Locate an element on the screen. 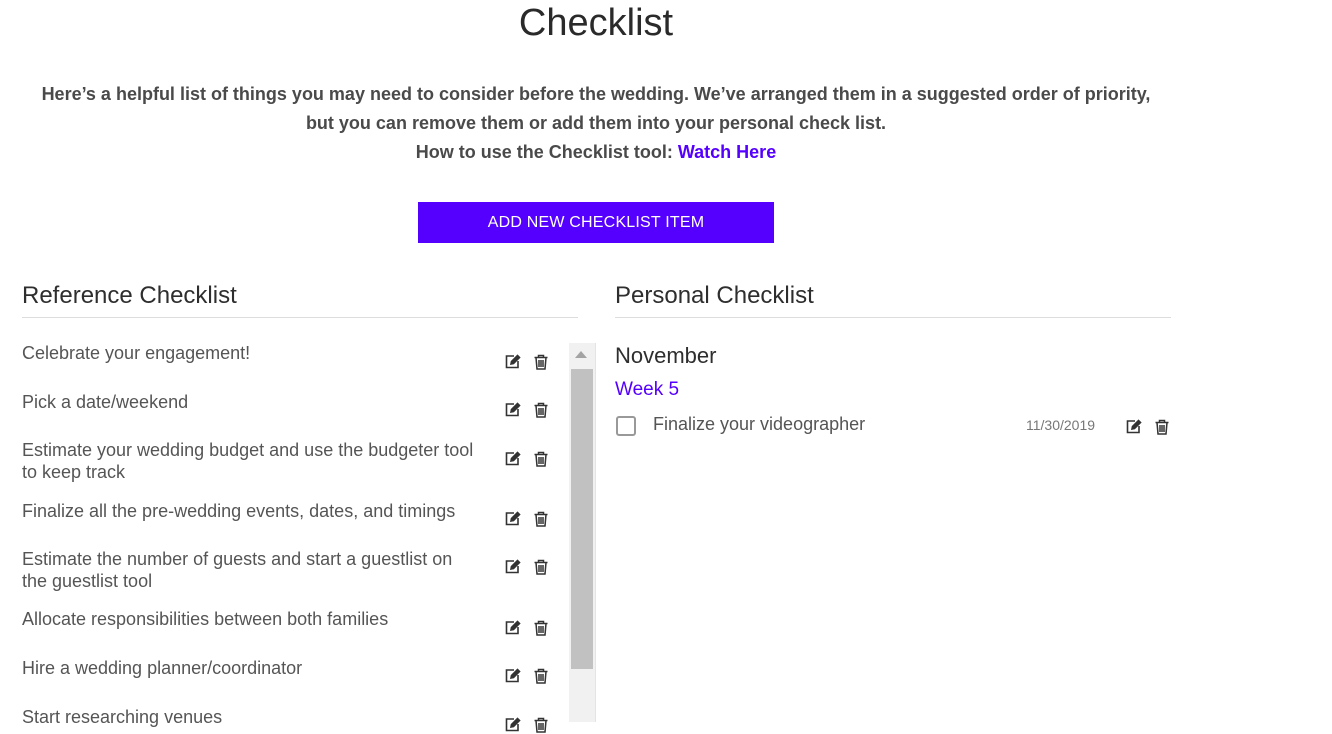 The width and height of the screenshot is (1332, 734). reference-item-label: Start researching venues is located at coordinates (122, 717).